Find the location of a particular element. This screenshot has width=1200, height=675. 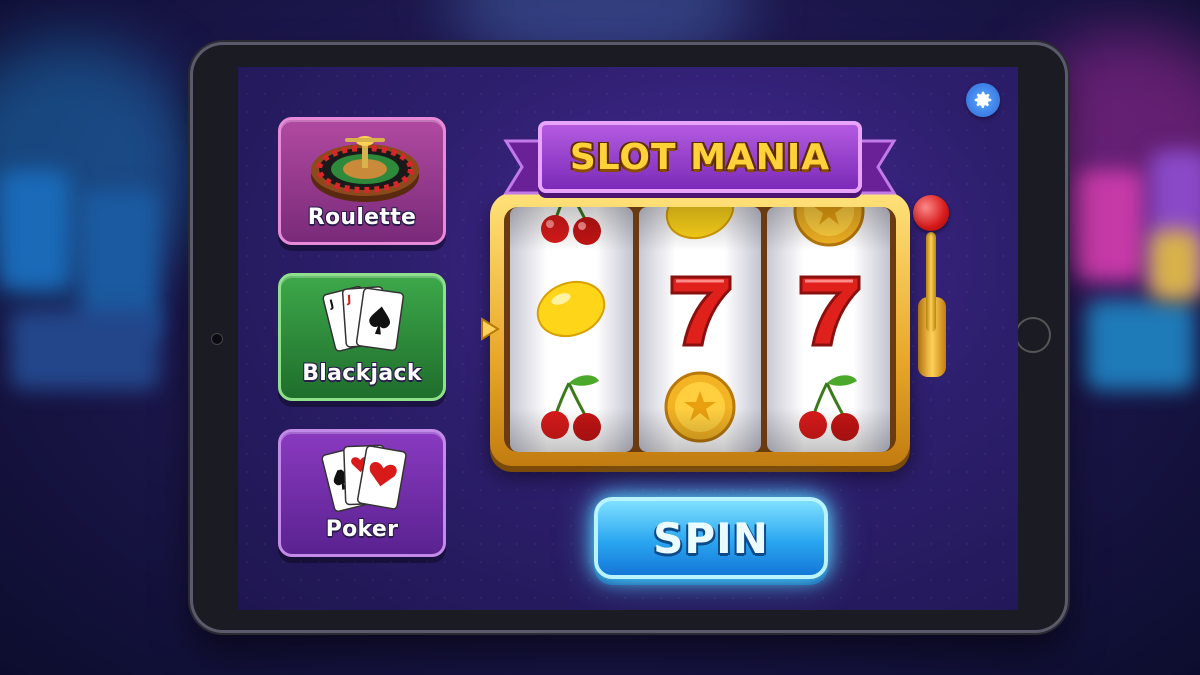

tile-label-blackjack: Blackjack is located at coordinates (362, 373).